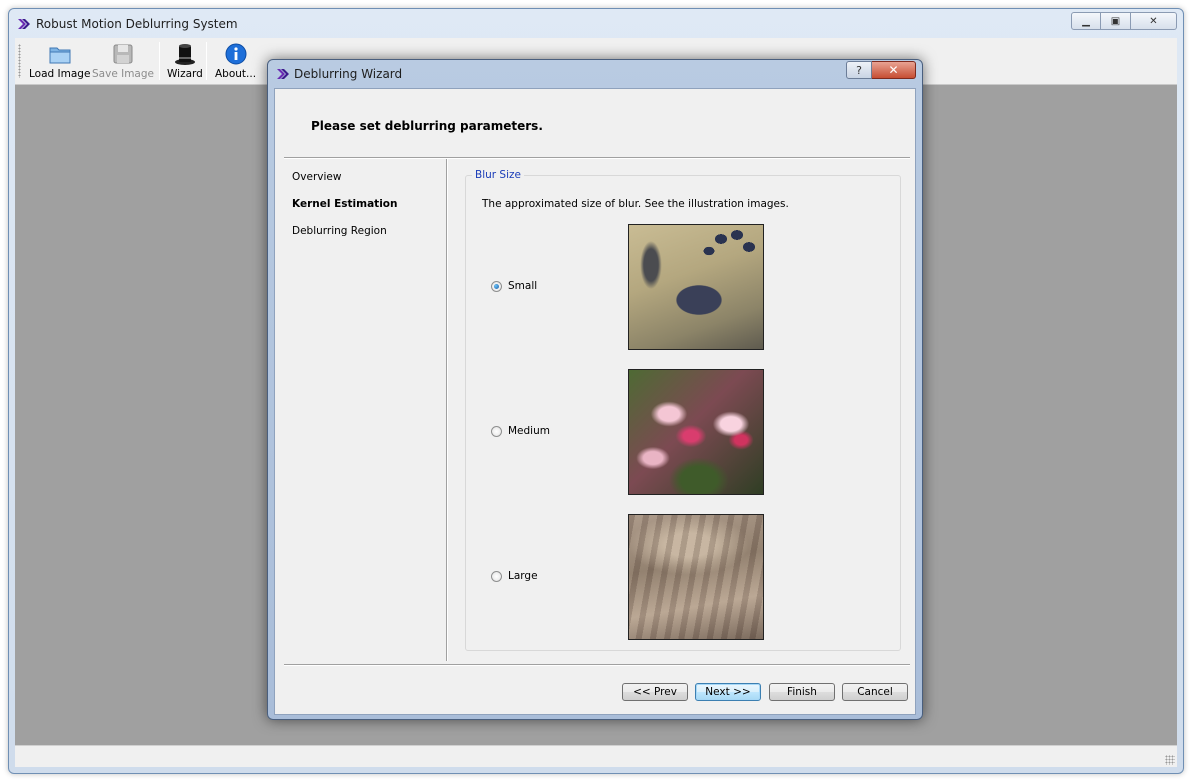 This screenshot has height=781, width=1200. I want to click on restore-button: ▣, so click(1116, 21).